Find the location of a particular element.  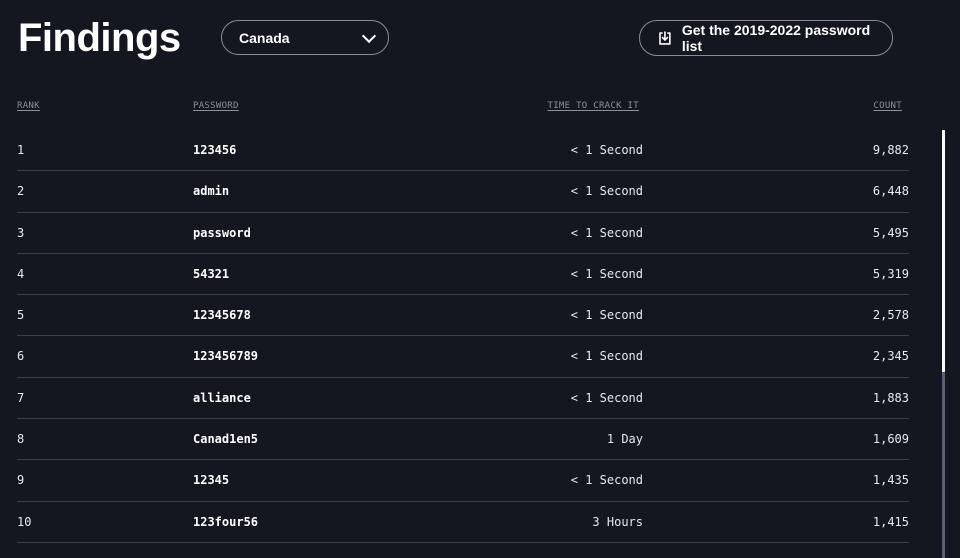

password-cell: password is located at coordinates (222, 232).